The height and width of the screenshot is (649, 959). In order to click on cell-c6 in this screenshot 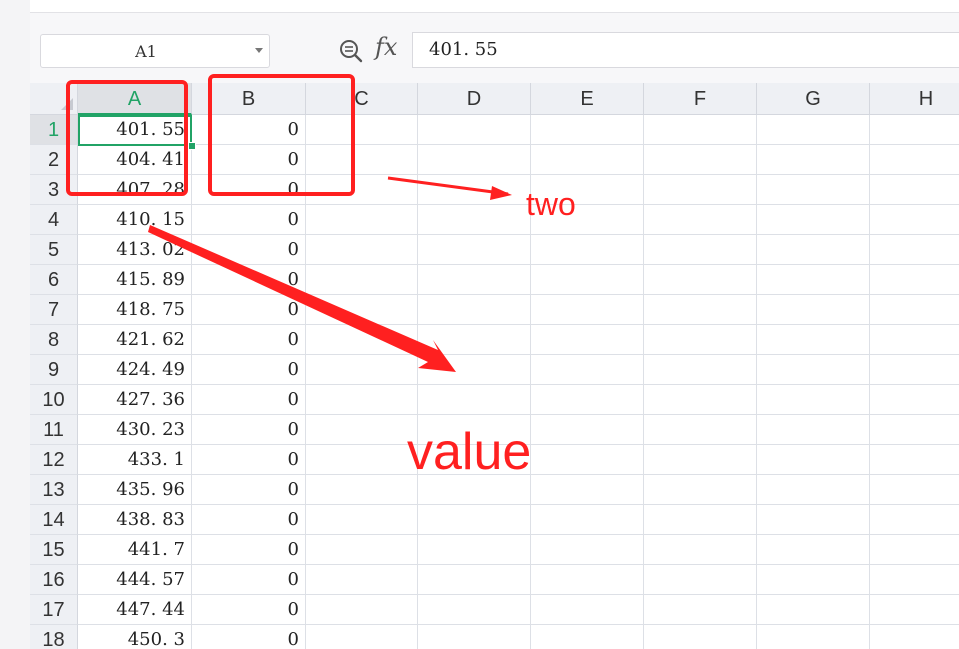, I will do `click(362, 280)`.